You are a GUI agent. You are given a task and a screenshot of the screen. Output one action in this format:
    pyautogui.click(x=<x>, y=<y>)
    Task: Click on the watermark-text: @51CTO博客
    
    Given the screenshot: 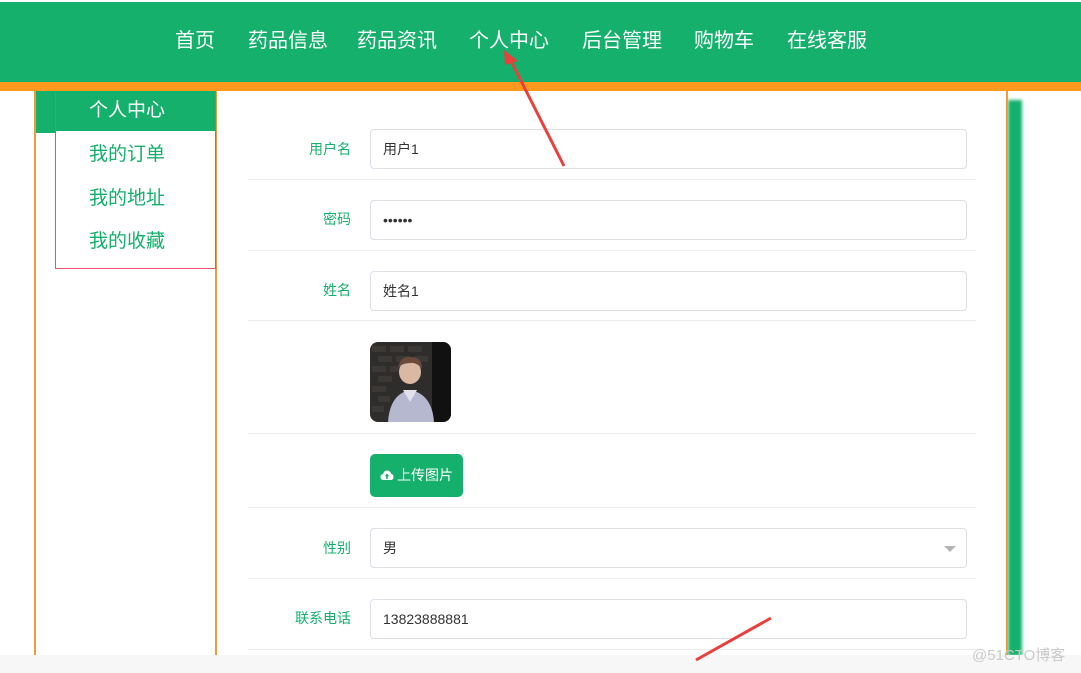 What is the action you would take?
    pyautogui.click(x=1019, y=655)
    